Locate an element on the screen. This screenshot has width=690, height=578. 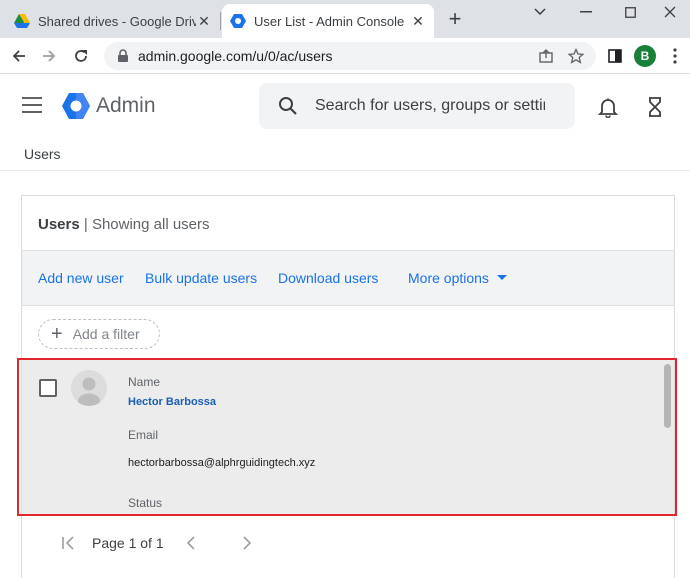
google-drive-icon is located at coordinates (22, 21).